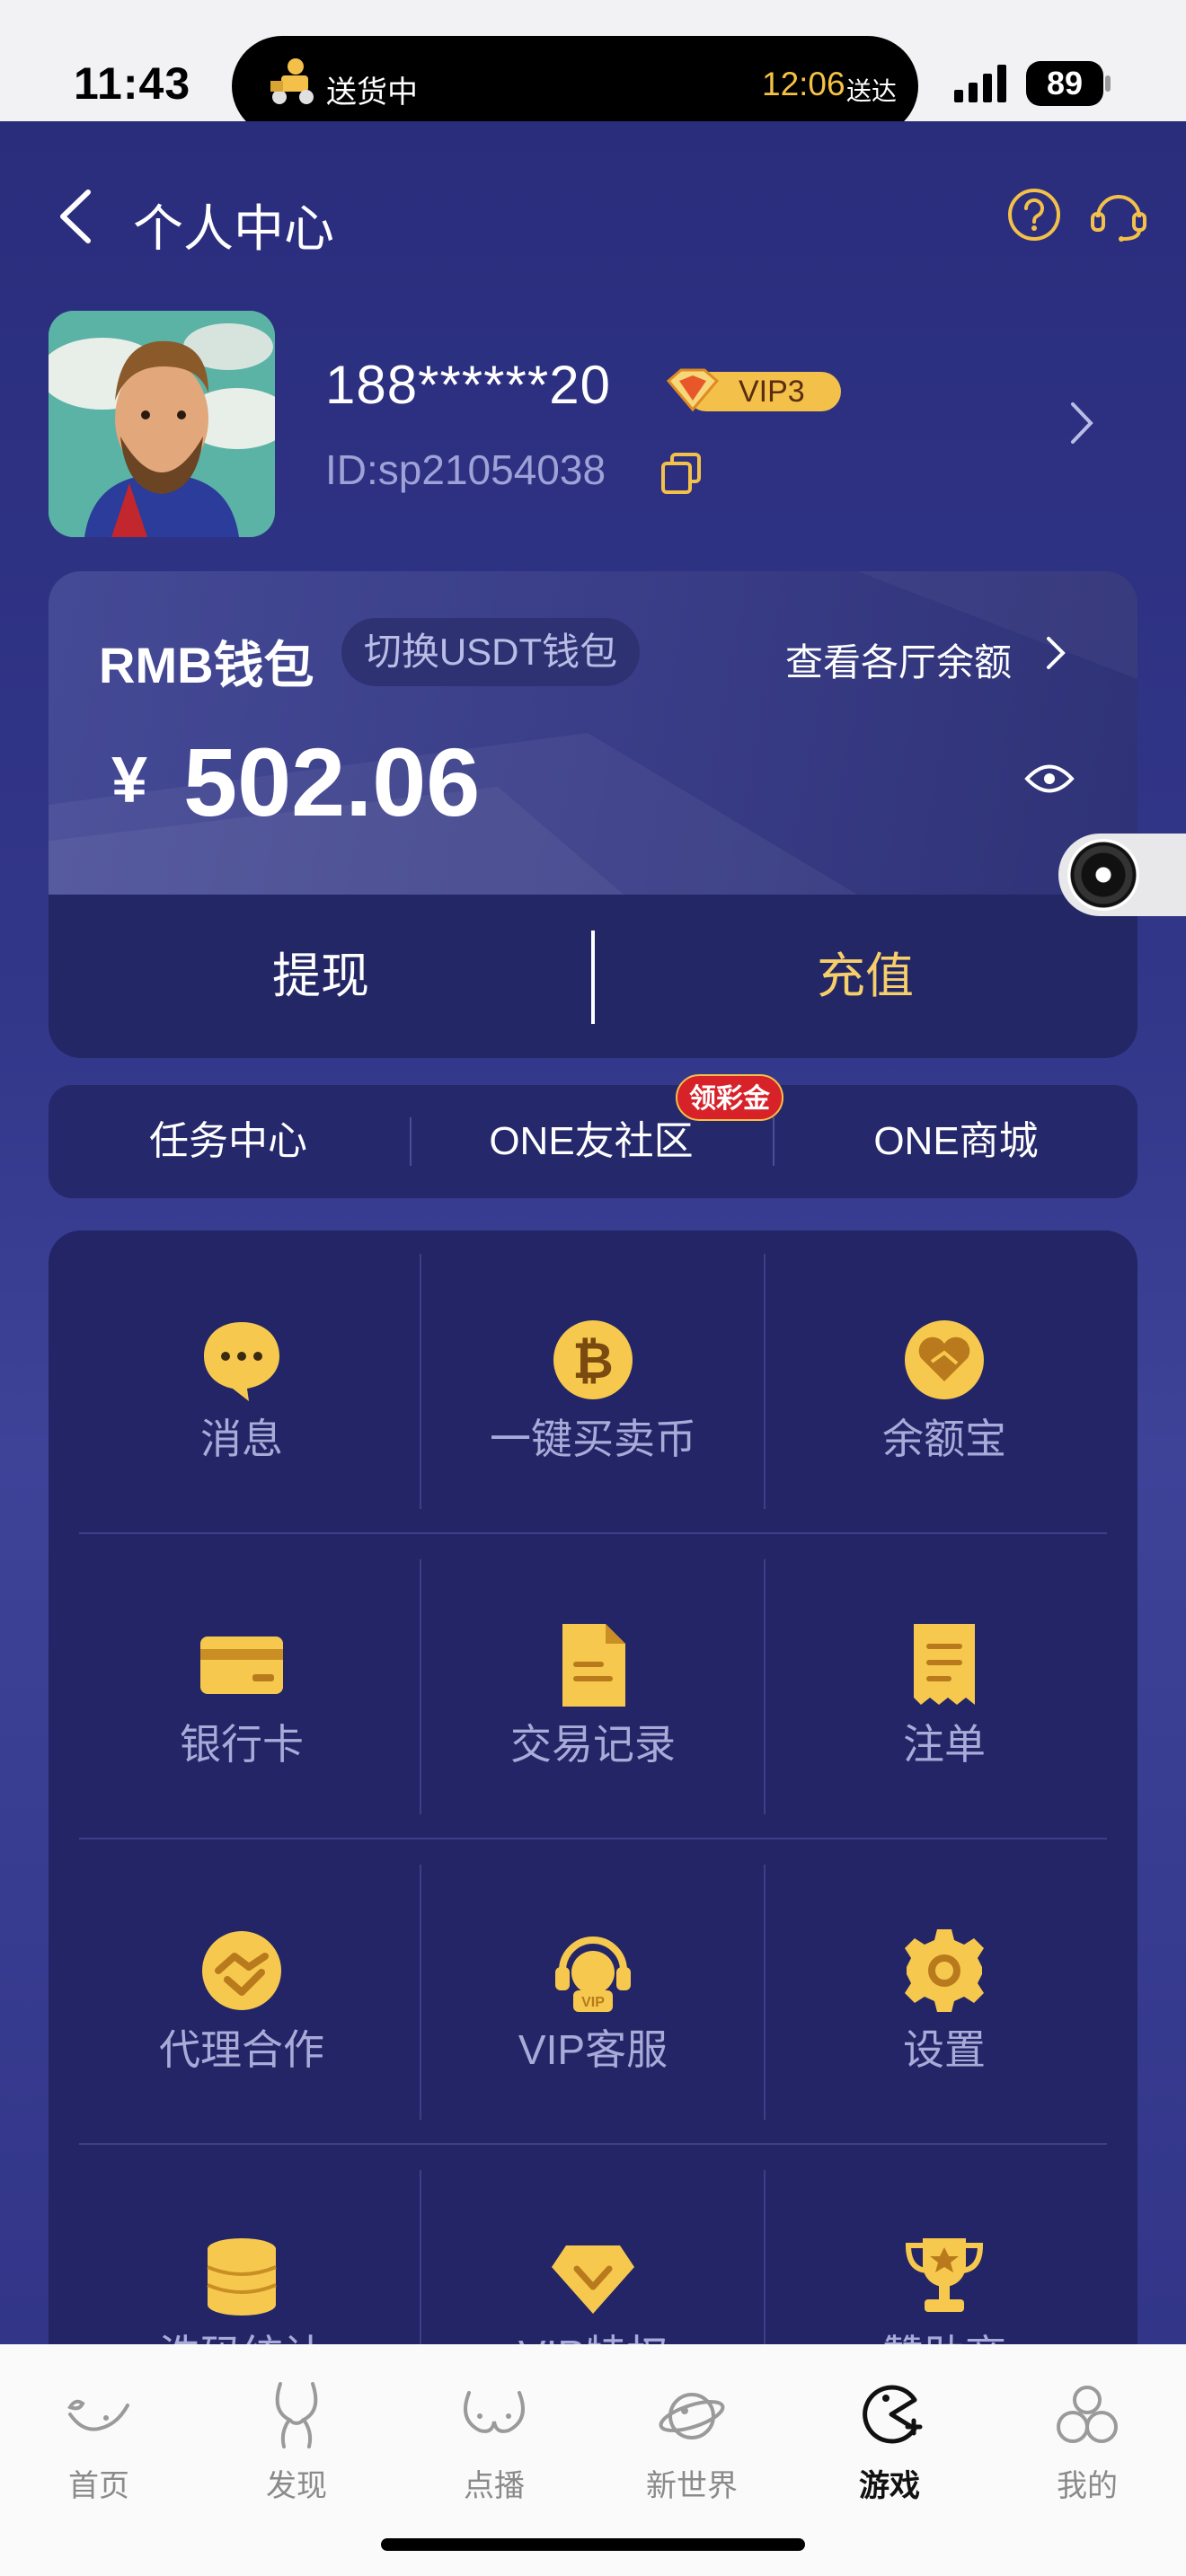 This screenshot has height=2576, width=1186. What do you see at coordinates (692, 2416) in the screenshot?
I see `planet-icon` at bounding box center [692, 2416].